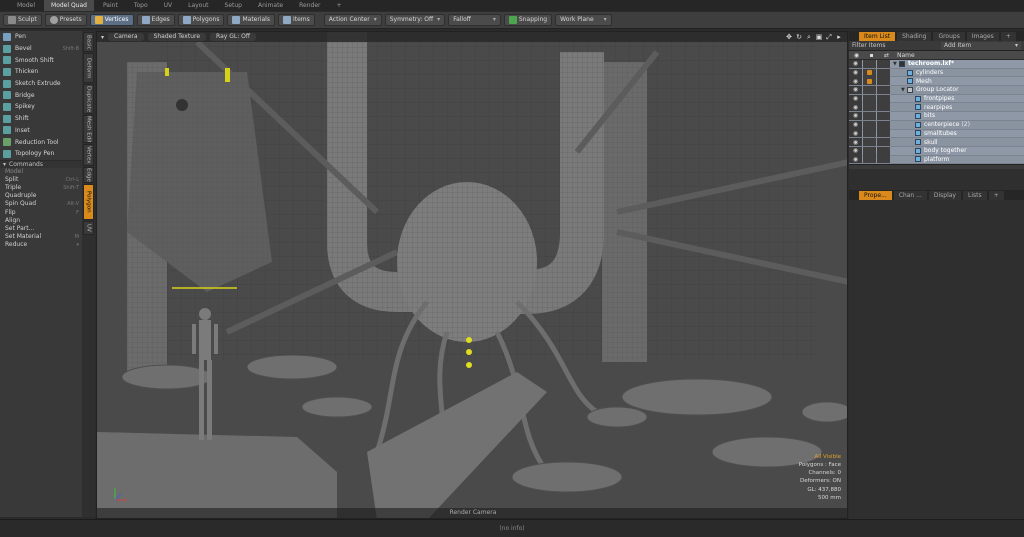 The image size is (1024, 537). I want to click on layout-tab-setup: Setup, so click(233, 5).